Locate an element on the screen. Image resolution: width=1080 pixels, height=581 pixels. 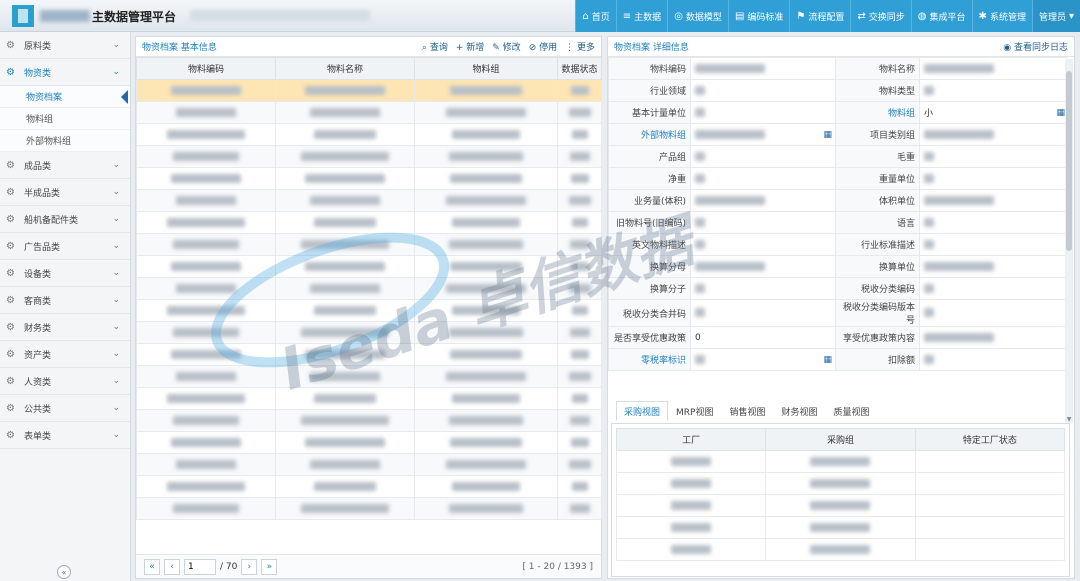
last-page-button: » is located at coordinates (269, 566).